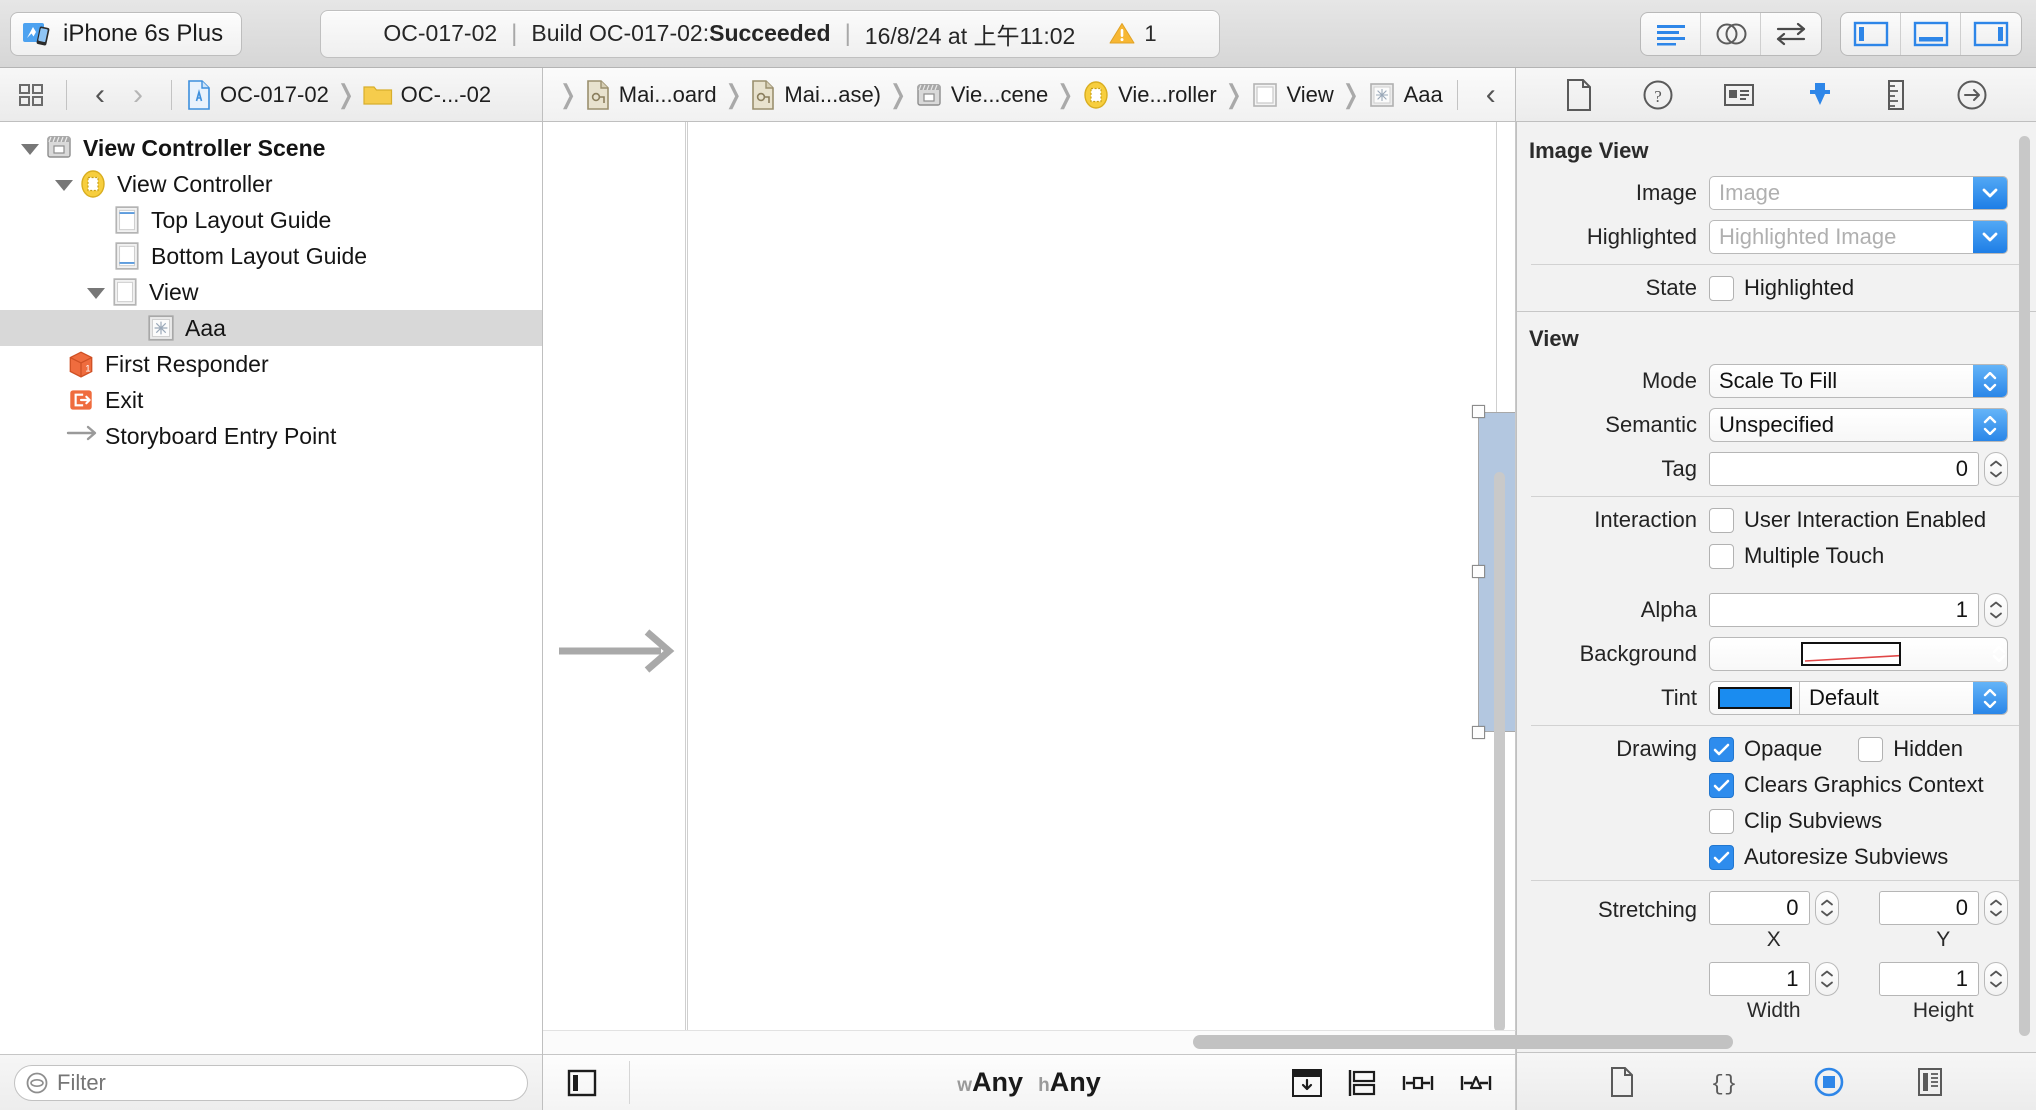  What do you see at coordinates (271, 328) in the screenshot?
I see `outline-row-aaa: Aaa` at bounding box center [271, 328].